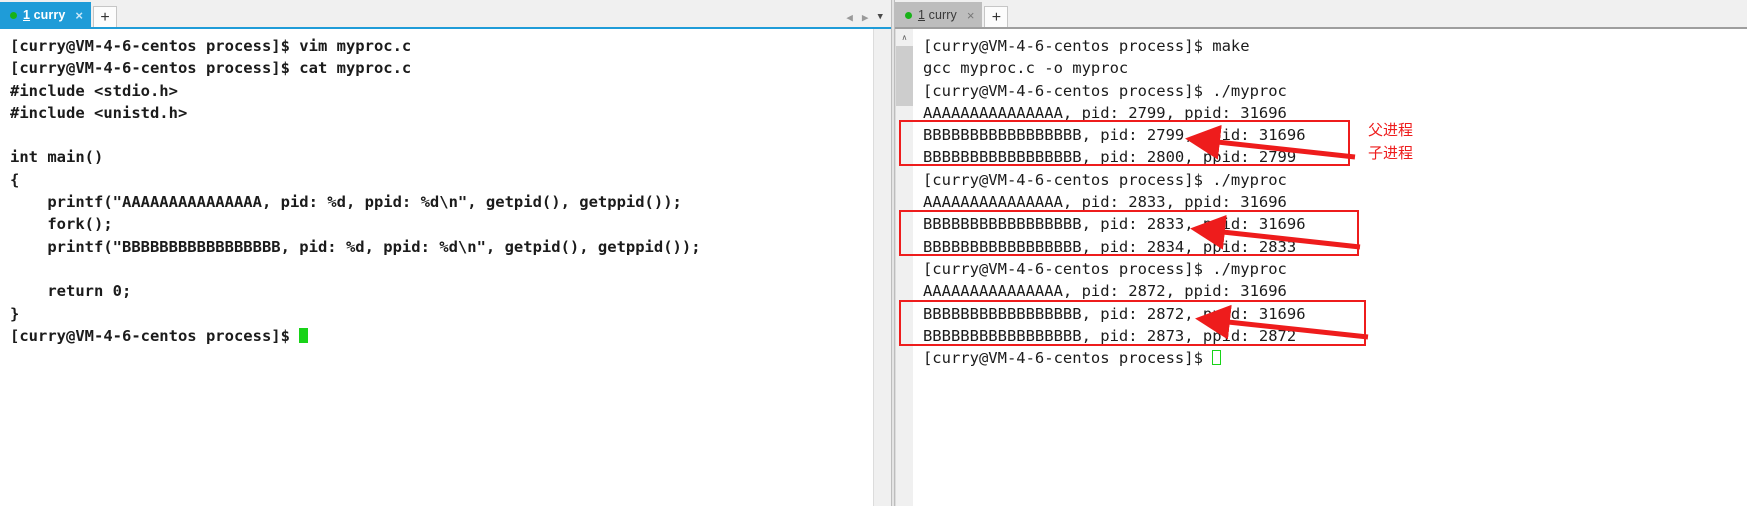 The height and width of the screenshot is (506, 1747). What do you see at coordinates (94, 90) in the screenshot?
I see `terminal-line: #include <stdio.h>` at bounding box center [94, 90].